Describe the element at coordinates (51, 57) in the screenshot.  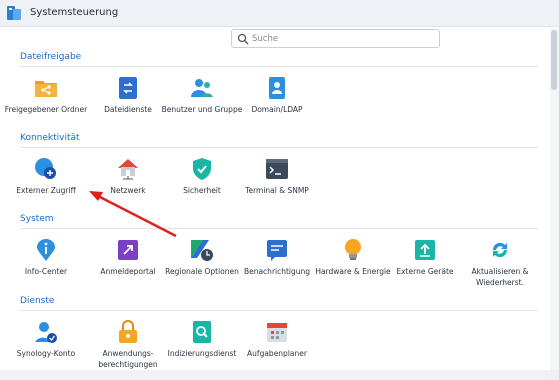
I see `section-title-dateifreigabe: Dateifreigabe` at that location.